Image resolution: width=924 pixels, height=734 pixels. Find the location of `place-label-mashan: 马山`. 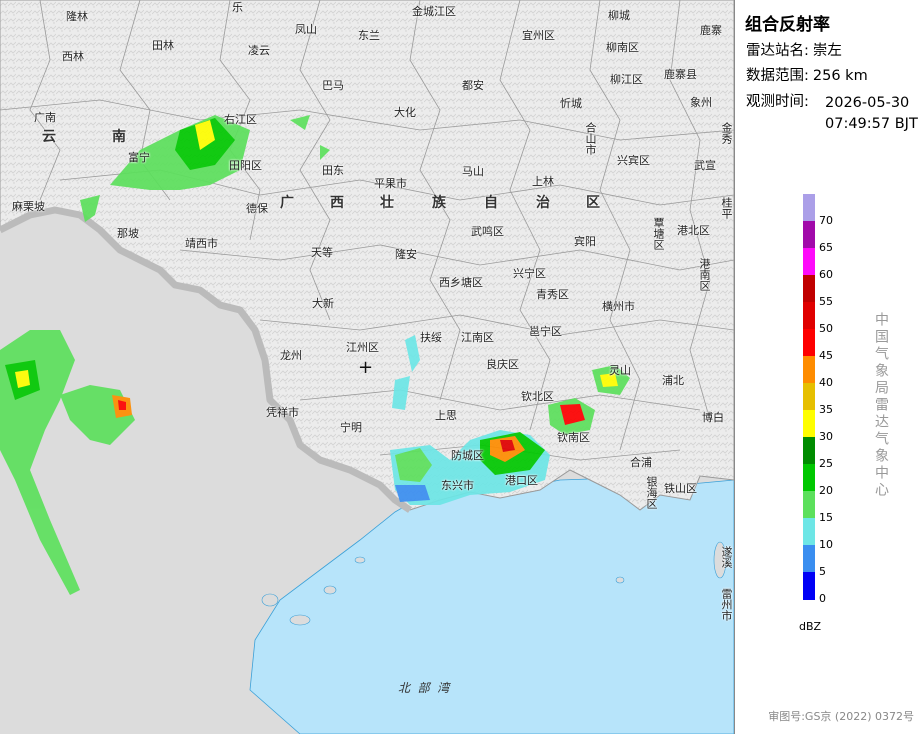

place-label-mashan: 马山 is located at coordinates (473, 171).